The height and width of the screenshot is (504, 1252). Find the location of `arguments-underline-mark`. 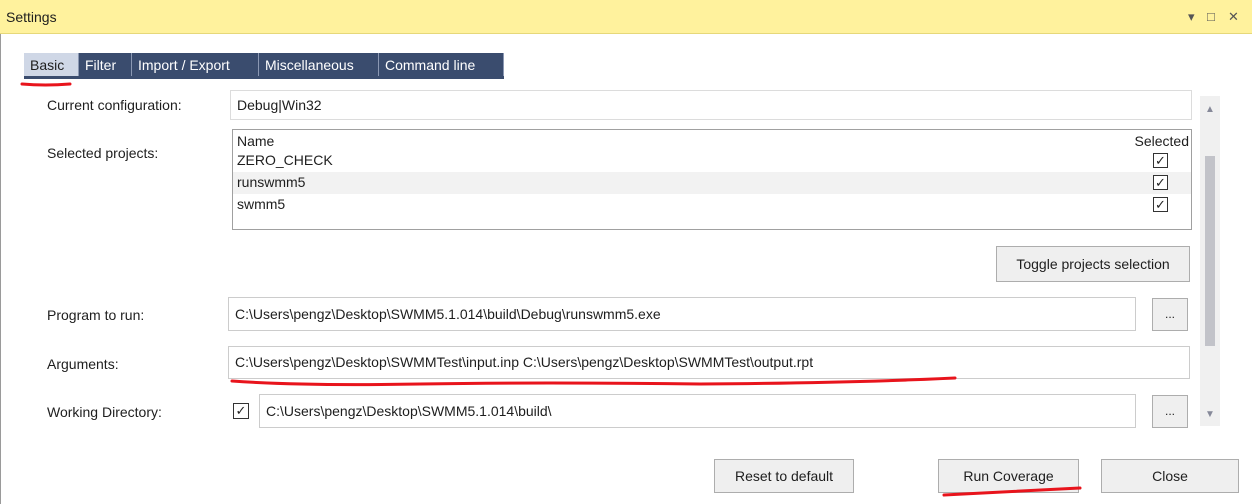

arguments-underline-mark is located at coordinates (593, 381).